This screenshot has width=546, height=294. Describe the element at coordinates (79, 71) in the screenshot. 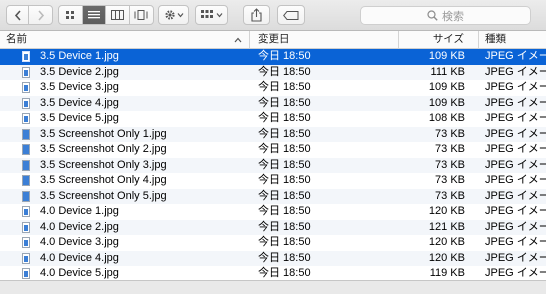

I see `file-name: 3.5 Device 2.jpg` at that location.